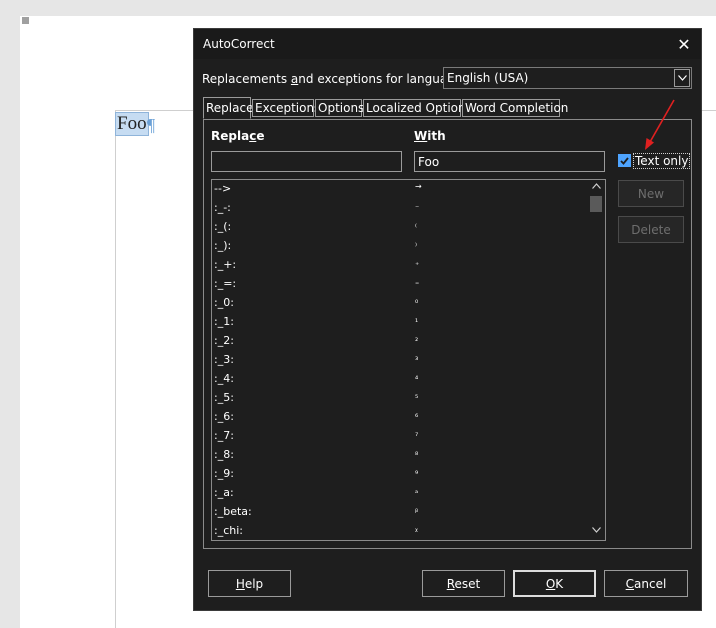 This screenshot has height=628, width=716. I want to click on table-row: :_8: ₈, so click(399, 455).